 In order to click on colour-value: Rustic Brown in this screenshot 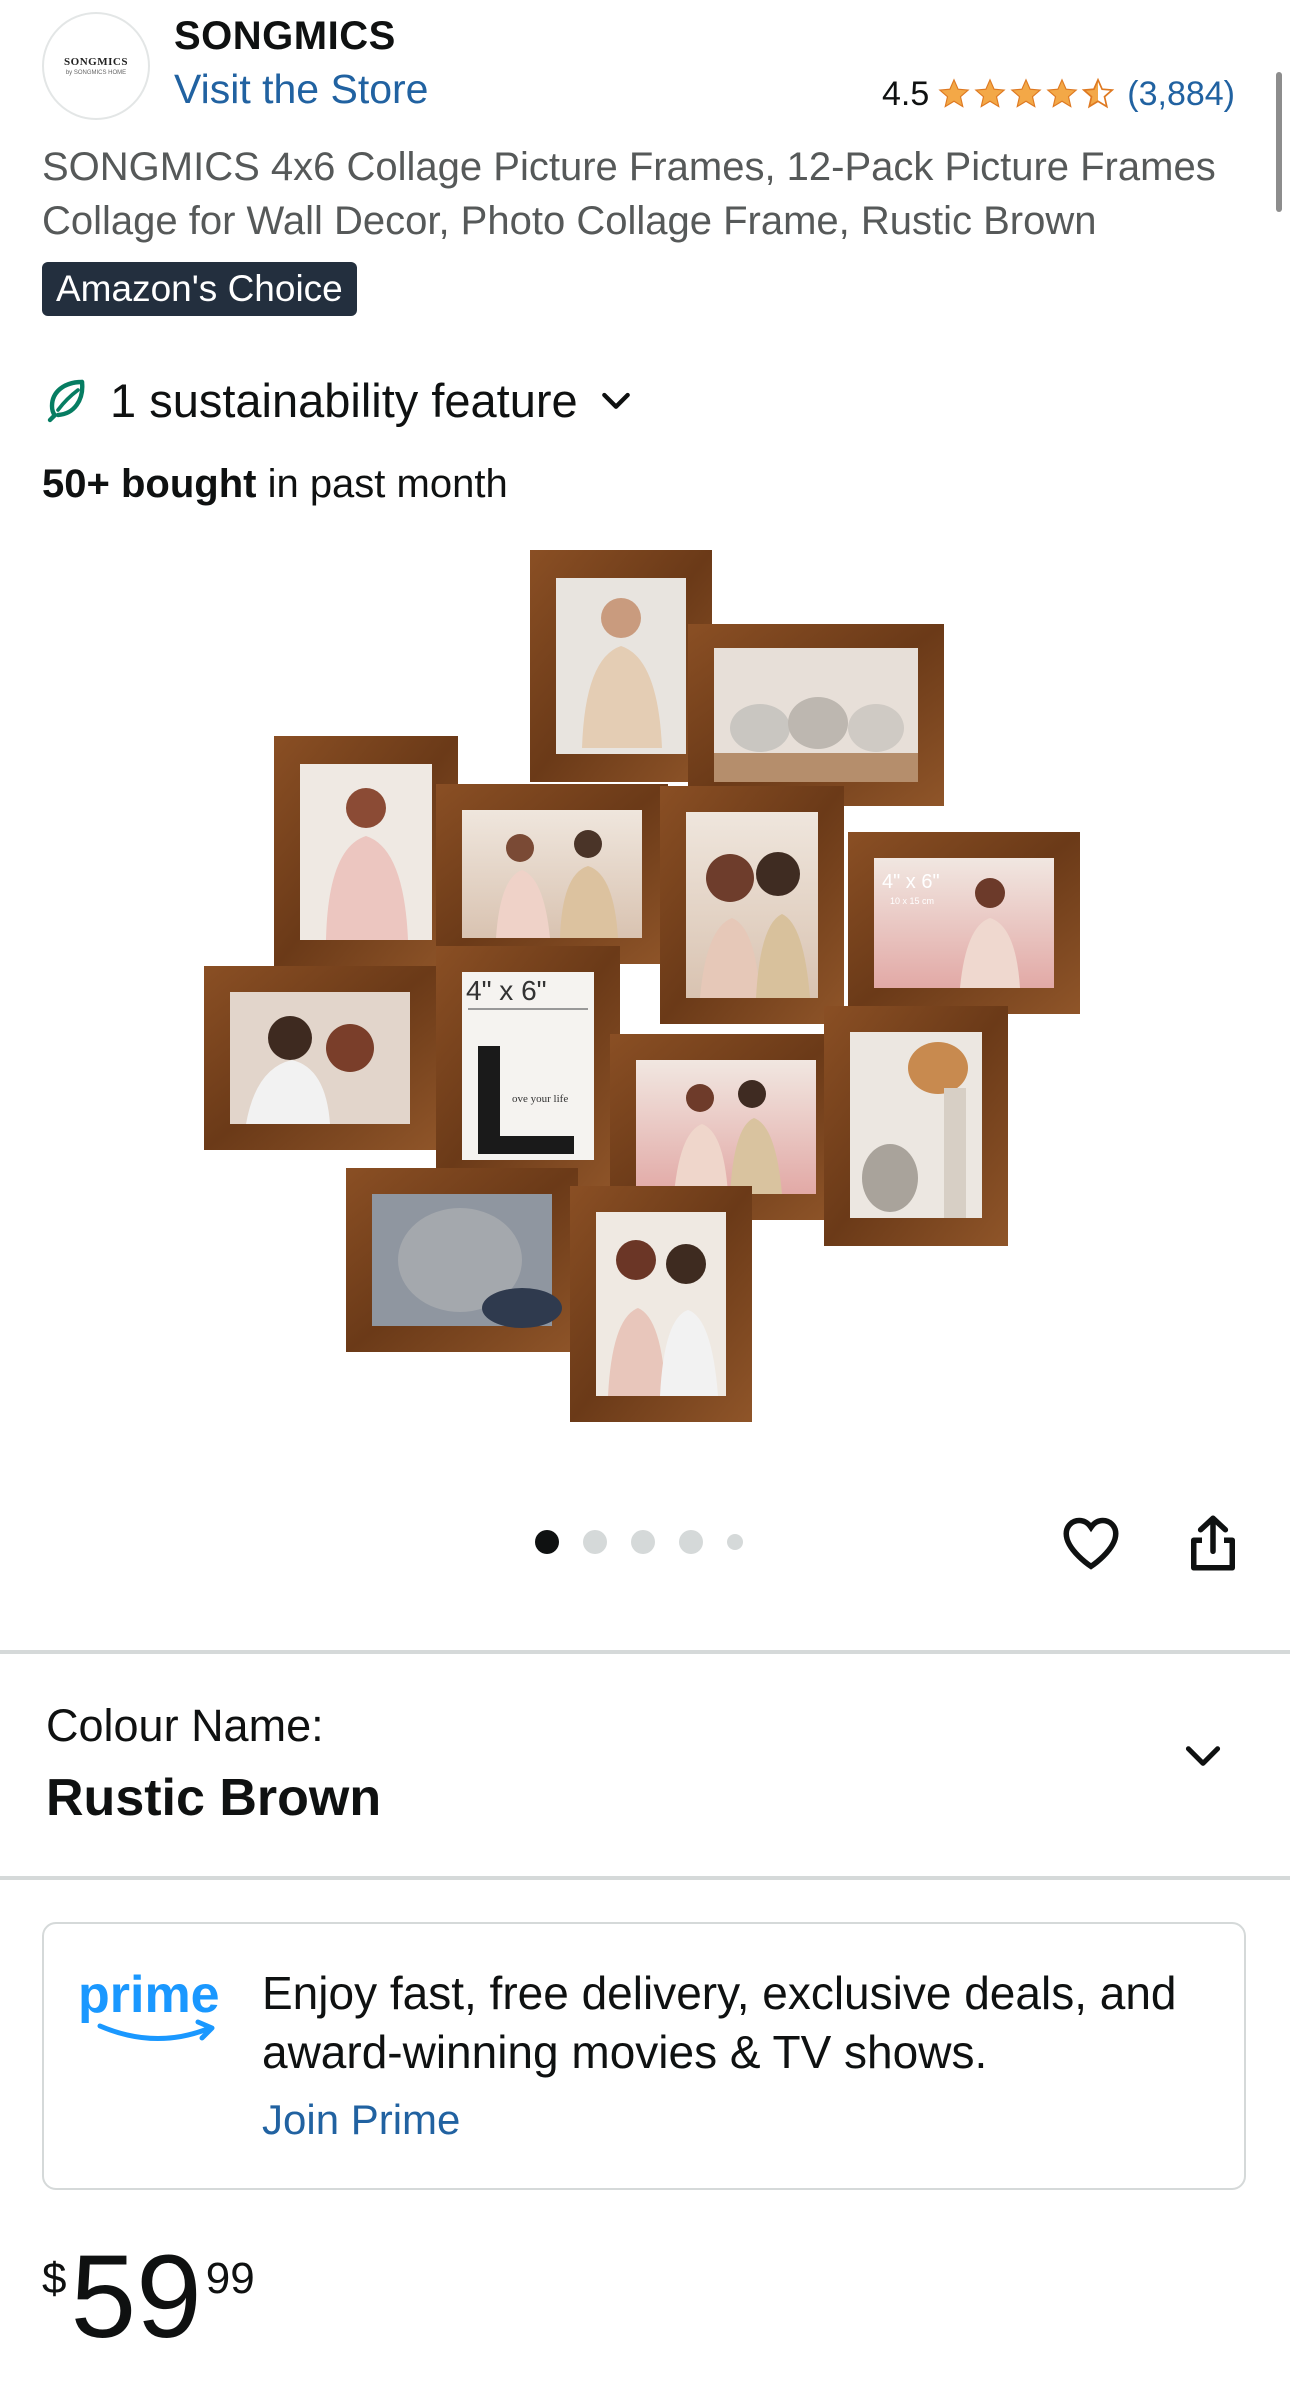, I will do `click(213, 1798)`.